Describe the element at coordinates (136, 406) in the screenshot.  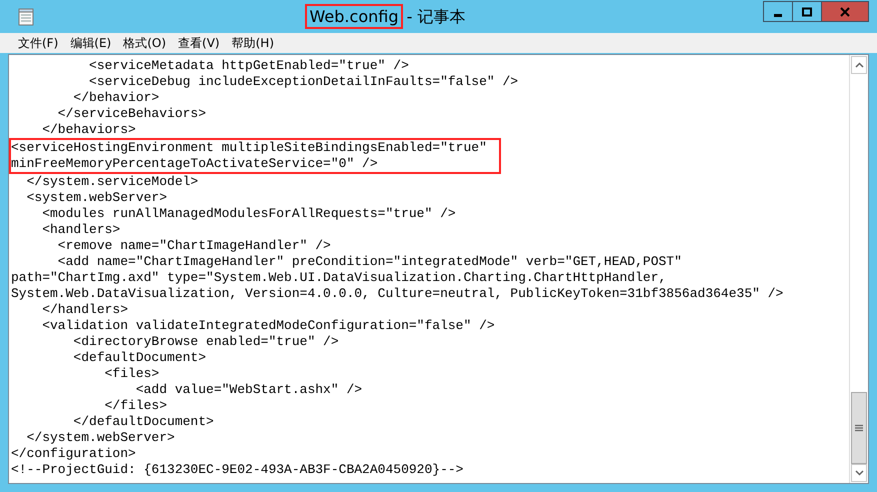
I see `code-line: </files>` at that location.